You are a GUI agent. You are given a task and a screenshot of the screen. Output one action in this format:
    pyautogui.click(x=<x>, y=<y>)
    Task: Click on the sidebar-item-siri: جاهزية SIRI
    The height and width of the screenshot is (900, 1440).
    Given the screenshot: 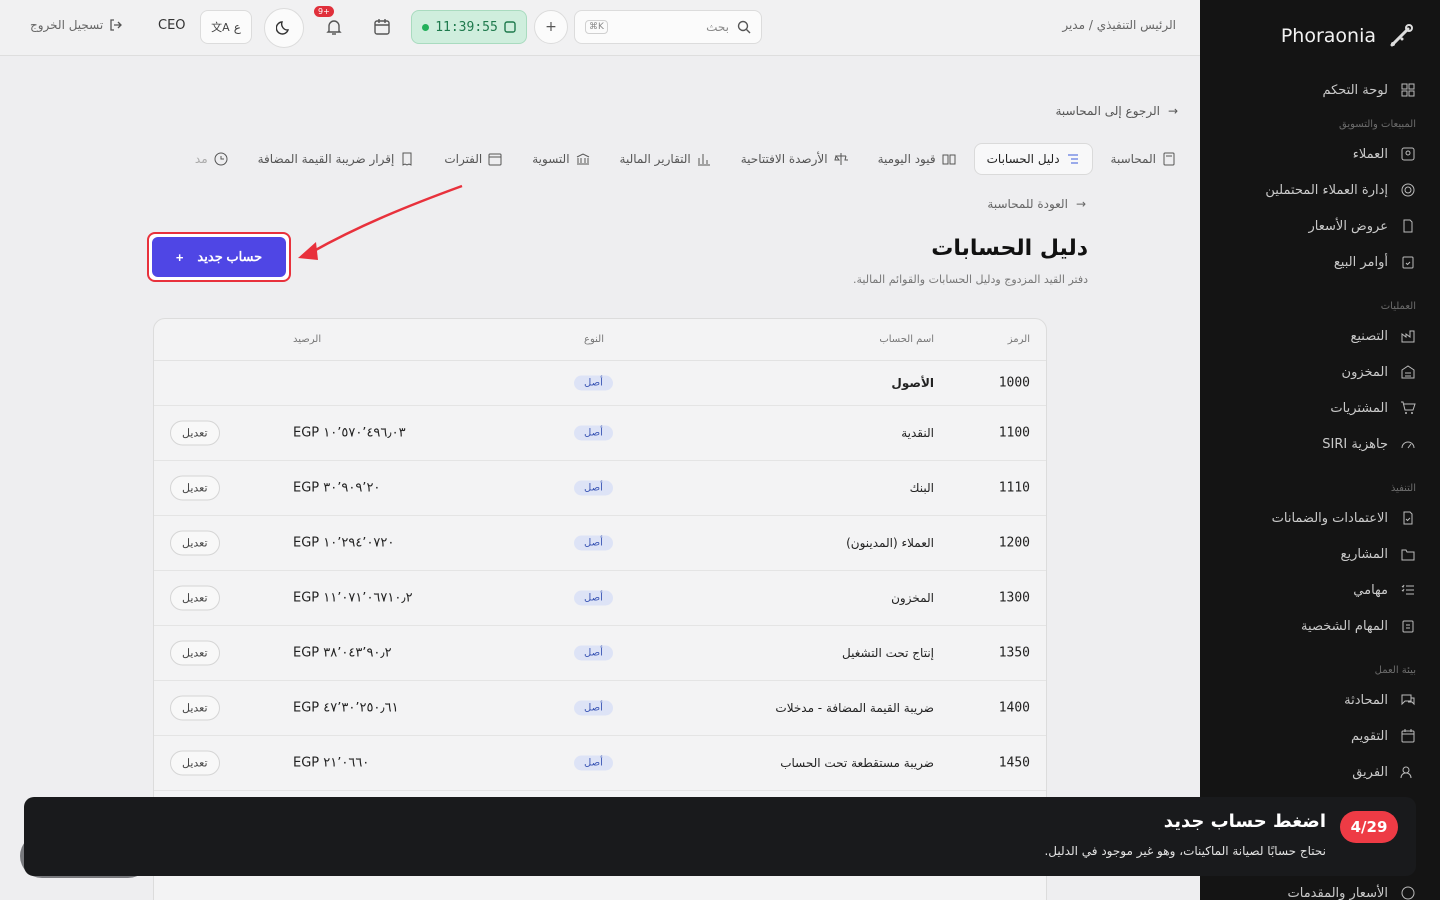 What is the action you would take?
    pyautogui.click(x=1320, y=444)
    